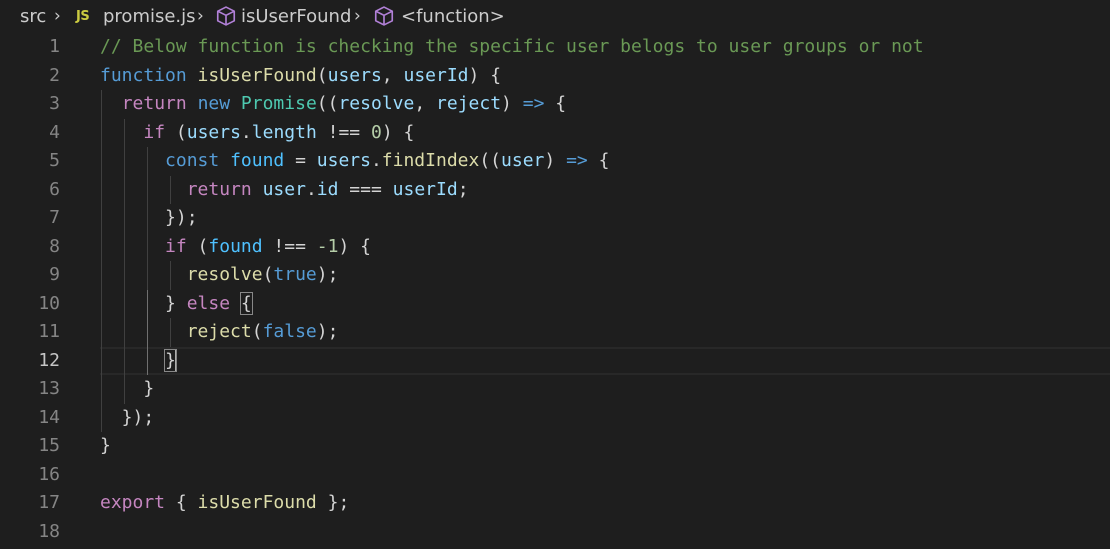 This screenshot has width=1110, height=549. Describe the element at coordinates (555, 418) in the screenshot. I see `code-line: 14 });` at that location.